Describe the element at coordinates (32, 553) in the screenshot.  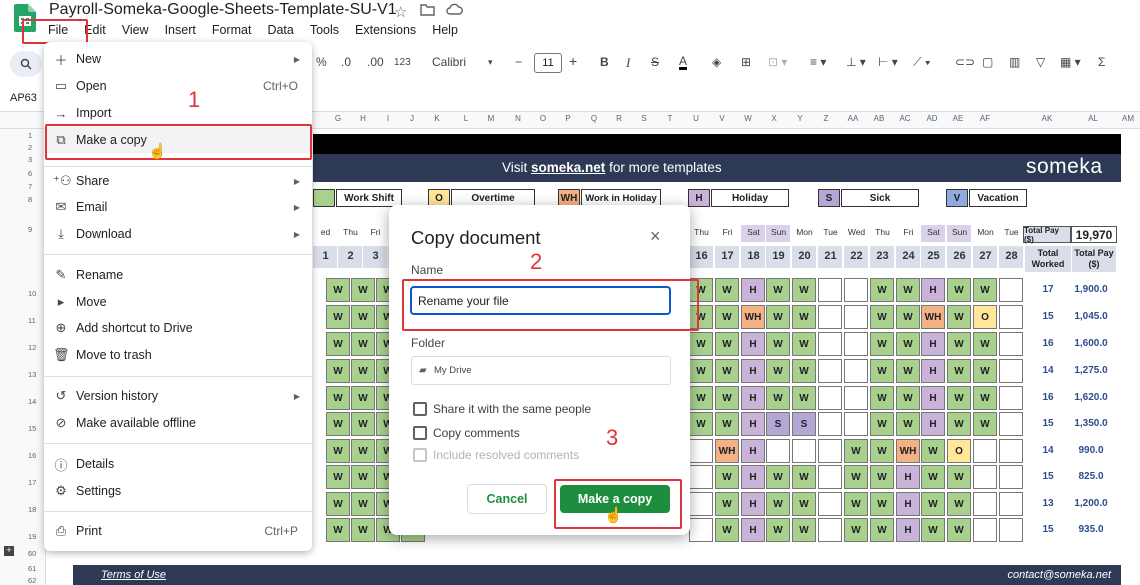
I see `row-header: 60` at that location.